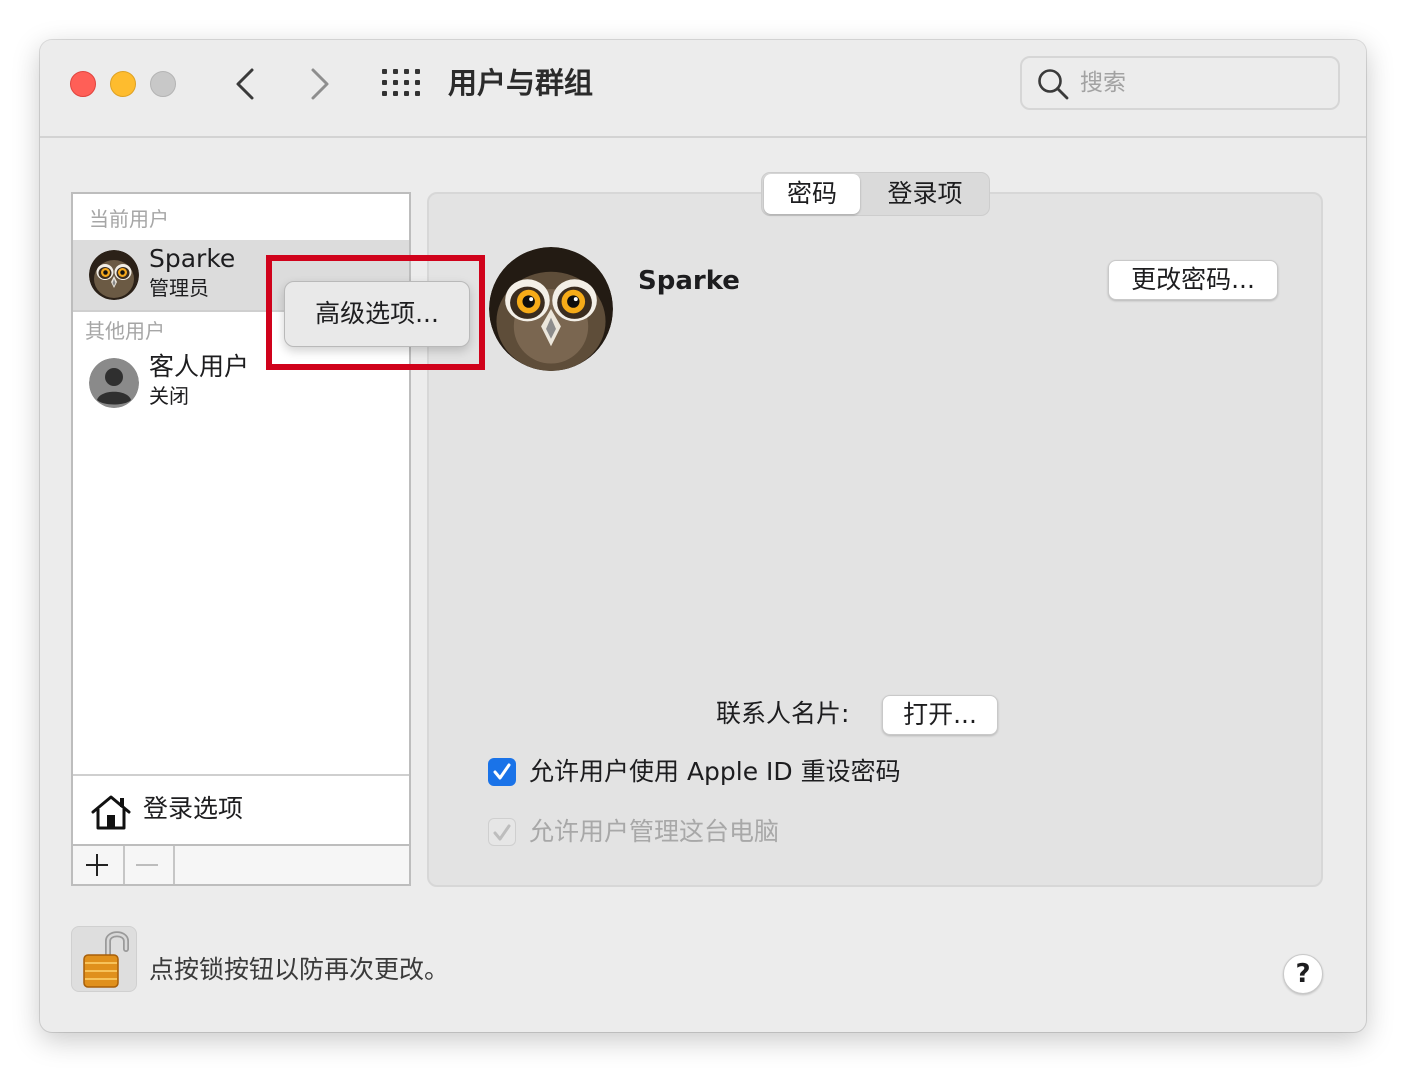 The height and width of the screenshot is (1072, 1406). I want to click on allow-apple-id-reset-checkbox, so click(502, 772).